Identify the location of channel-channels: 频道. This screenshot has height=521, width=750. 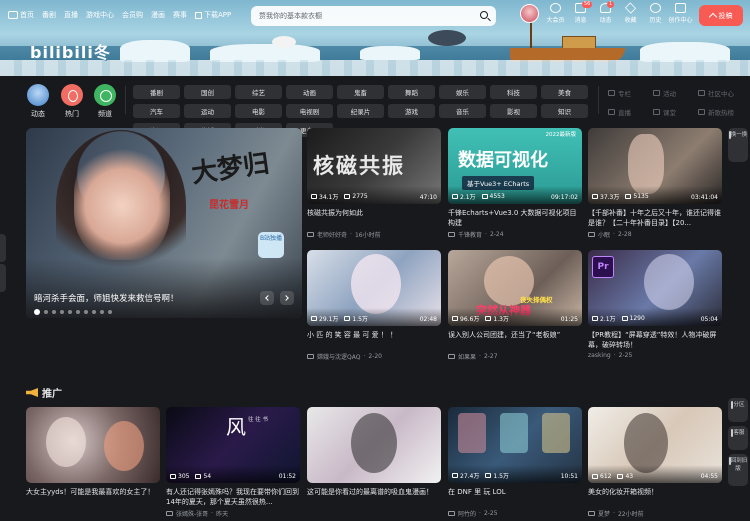
(105, 101).